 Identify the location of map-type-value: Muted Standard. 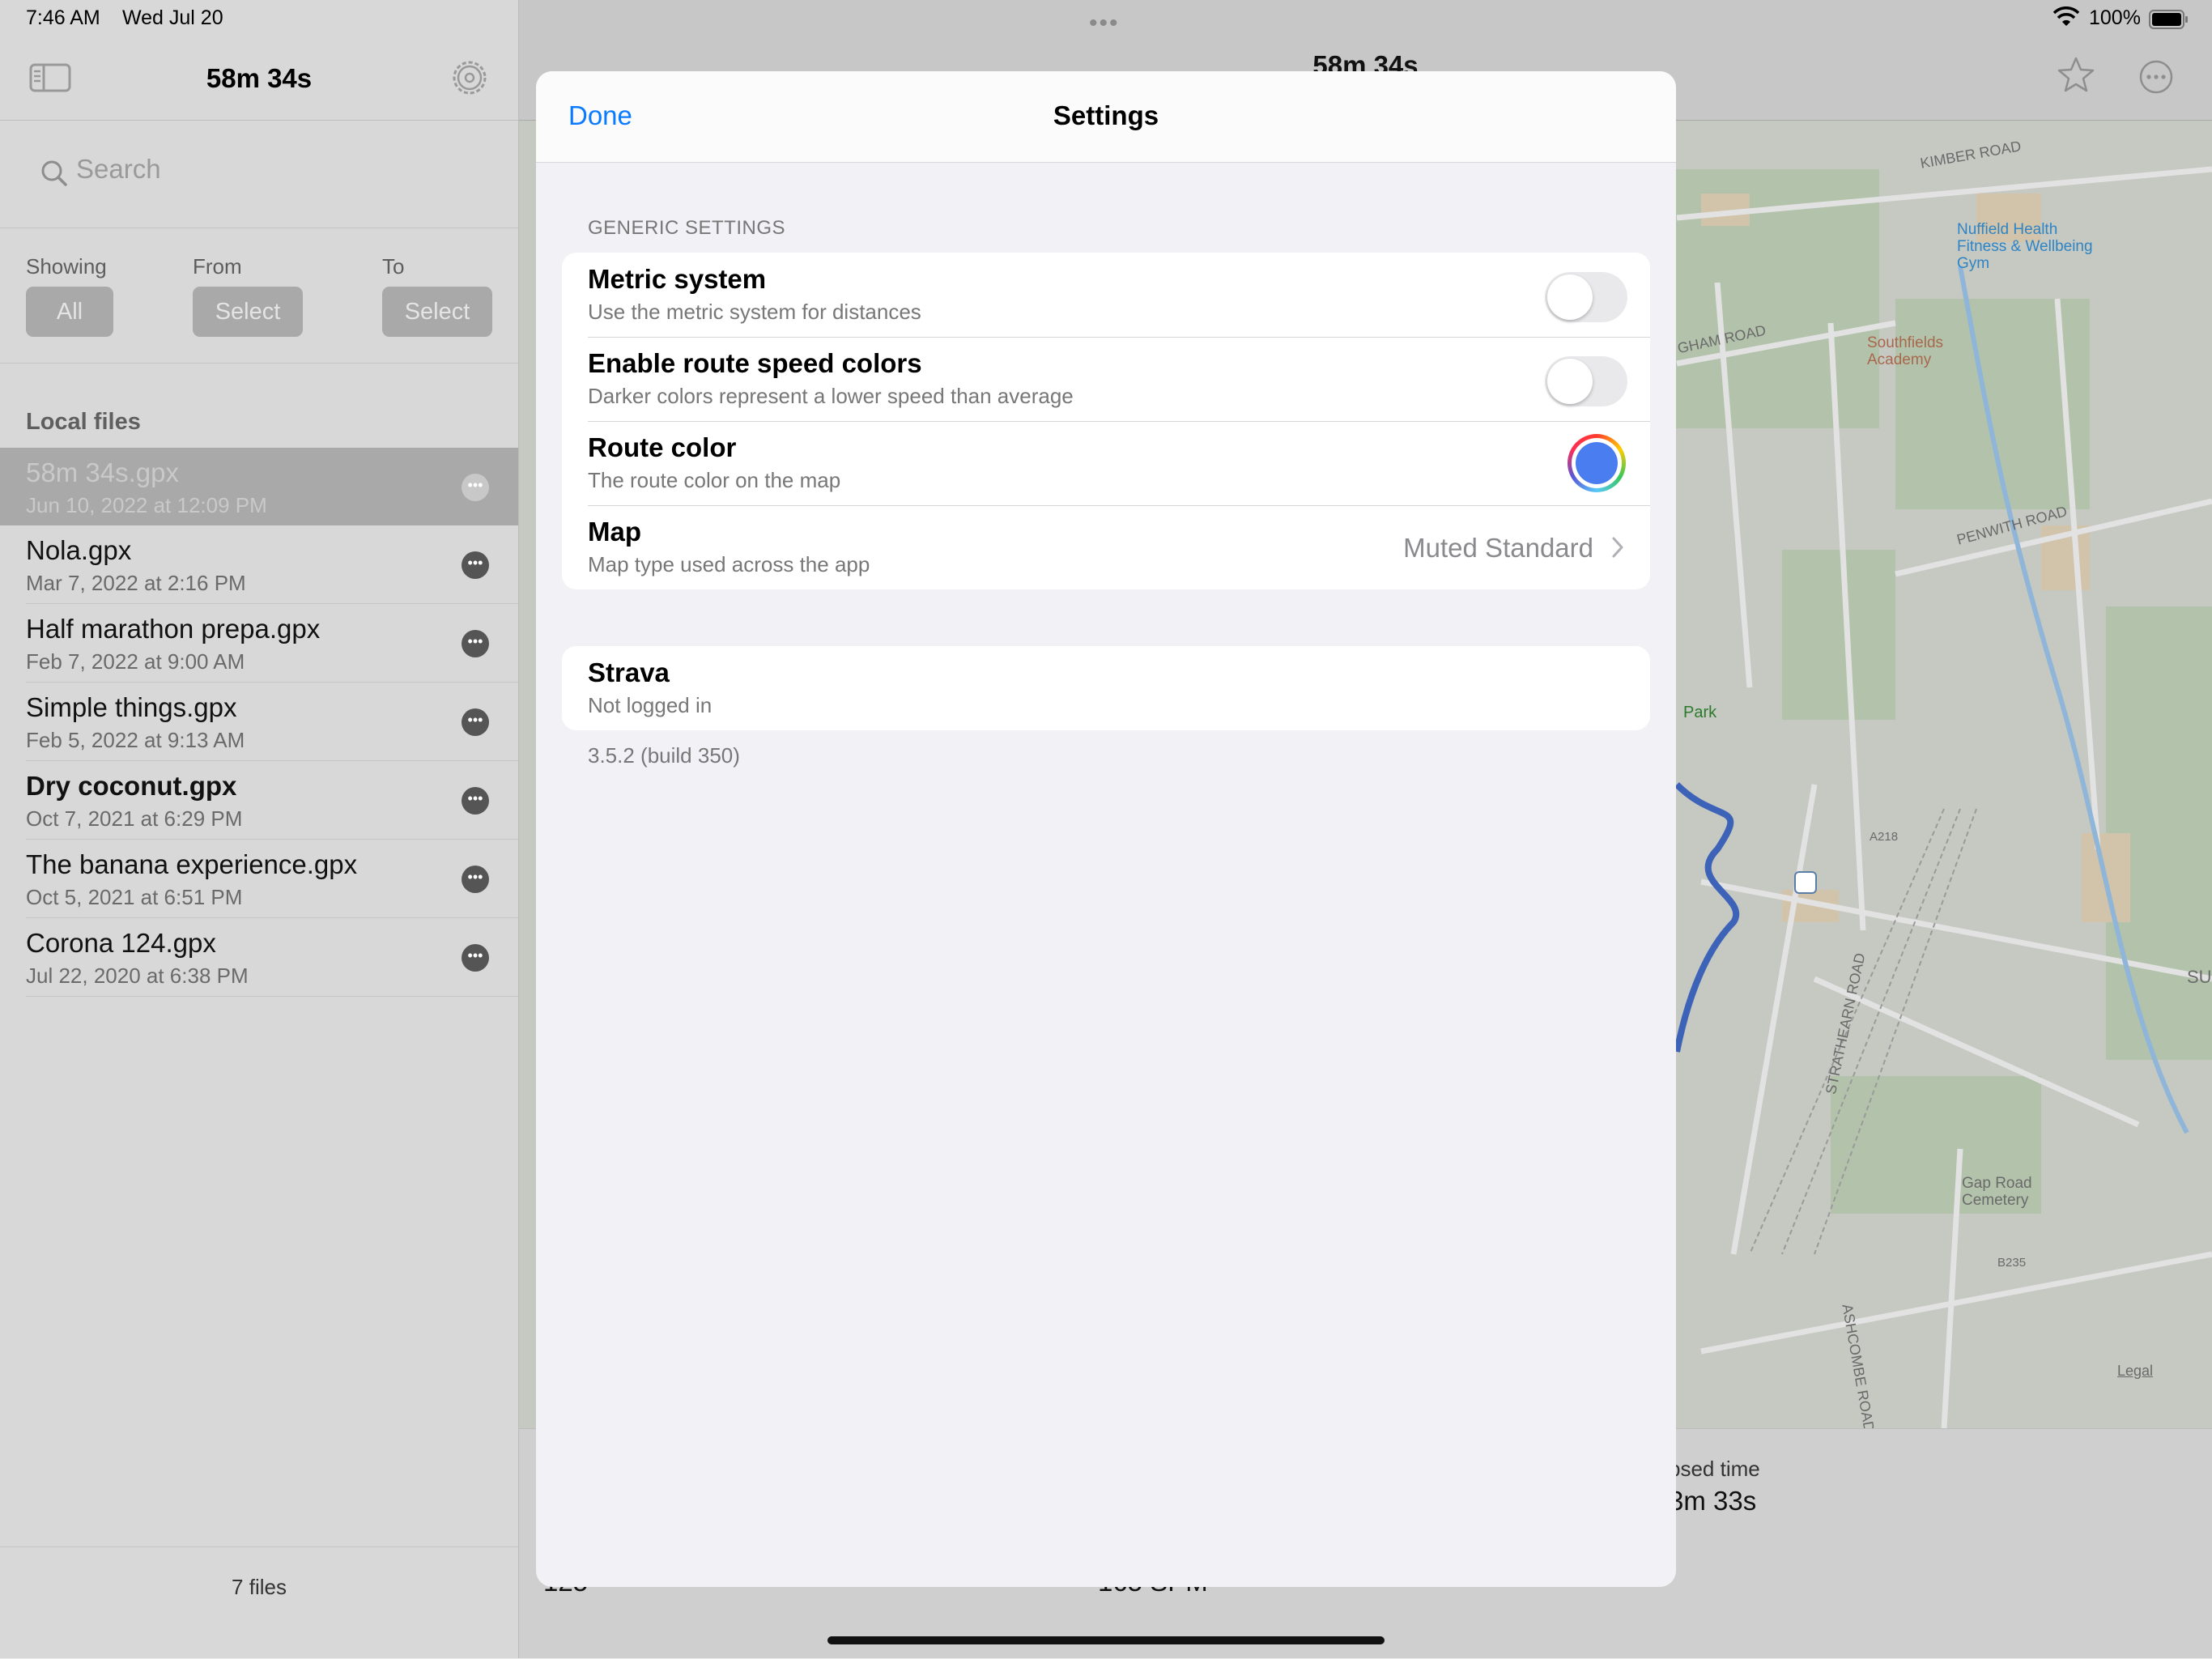
(1498, 548).